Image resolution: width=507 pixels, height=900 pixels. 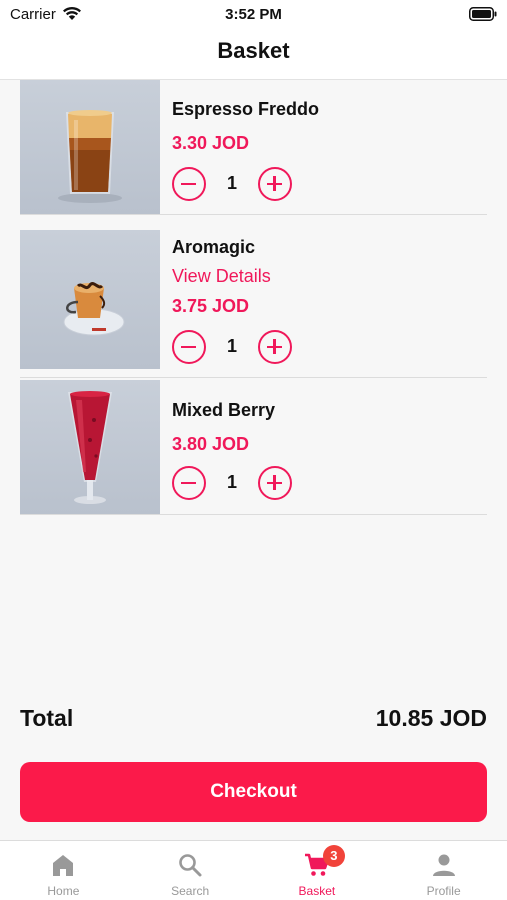 What do you see at coordinates (317, 891) in the screenshot?
I see `tab-label: Basket` at bounding box center [317, 891].